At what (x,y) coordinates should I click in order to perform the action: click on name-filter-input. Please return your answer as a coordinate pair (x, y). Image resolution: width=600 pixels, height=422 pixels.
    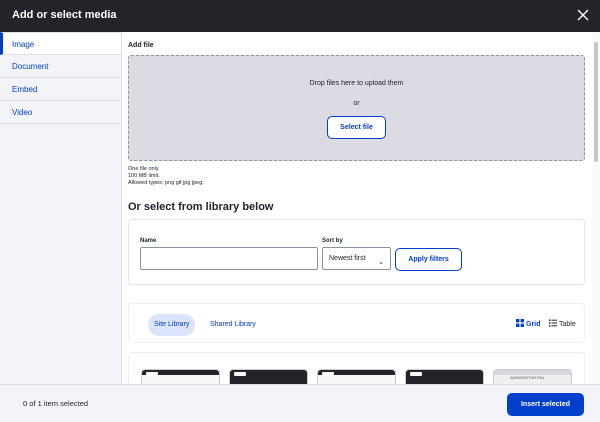
    Looking at the image, I should click on (229, 258).